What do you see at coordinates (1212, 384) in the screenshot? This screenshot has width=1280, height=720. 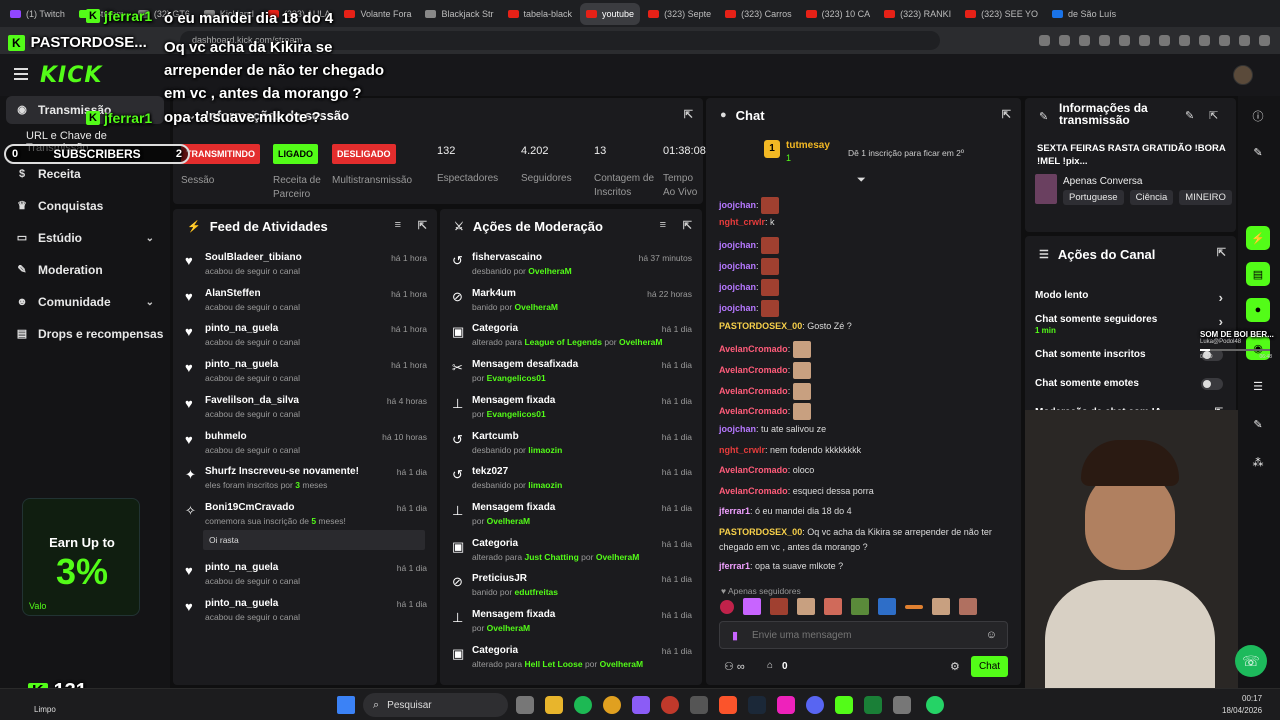 I see `toggle-switch` at bounding box center [1212, 384].